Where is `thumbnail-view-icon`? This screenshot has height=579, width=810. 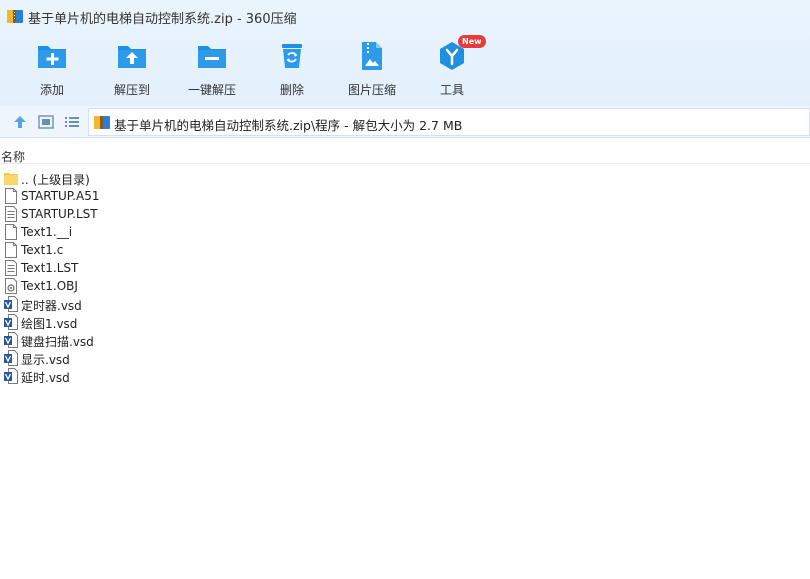 thumbnail-view-icon is located at coordinates (46, 122).